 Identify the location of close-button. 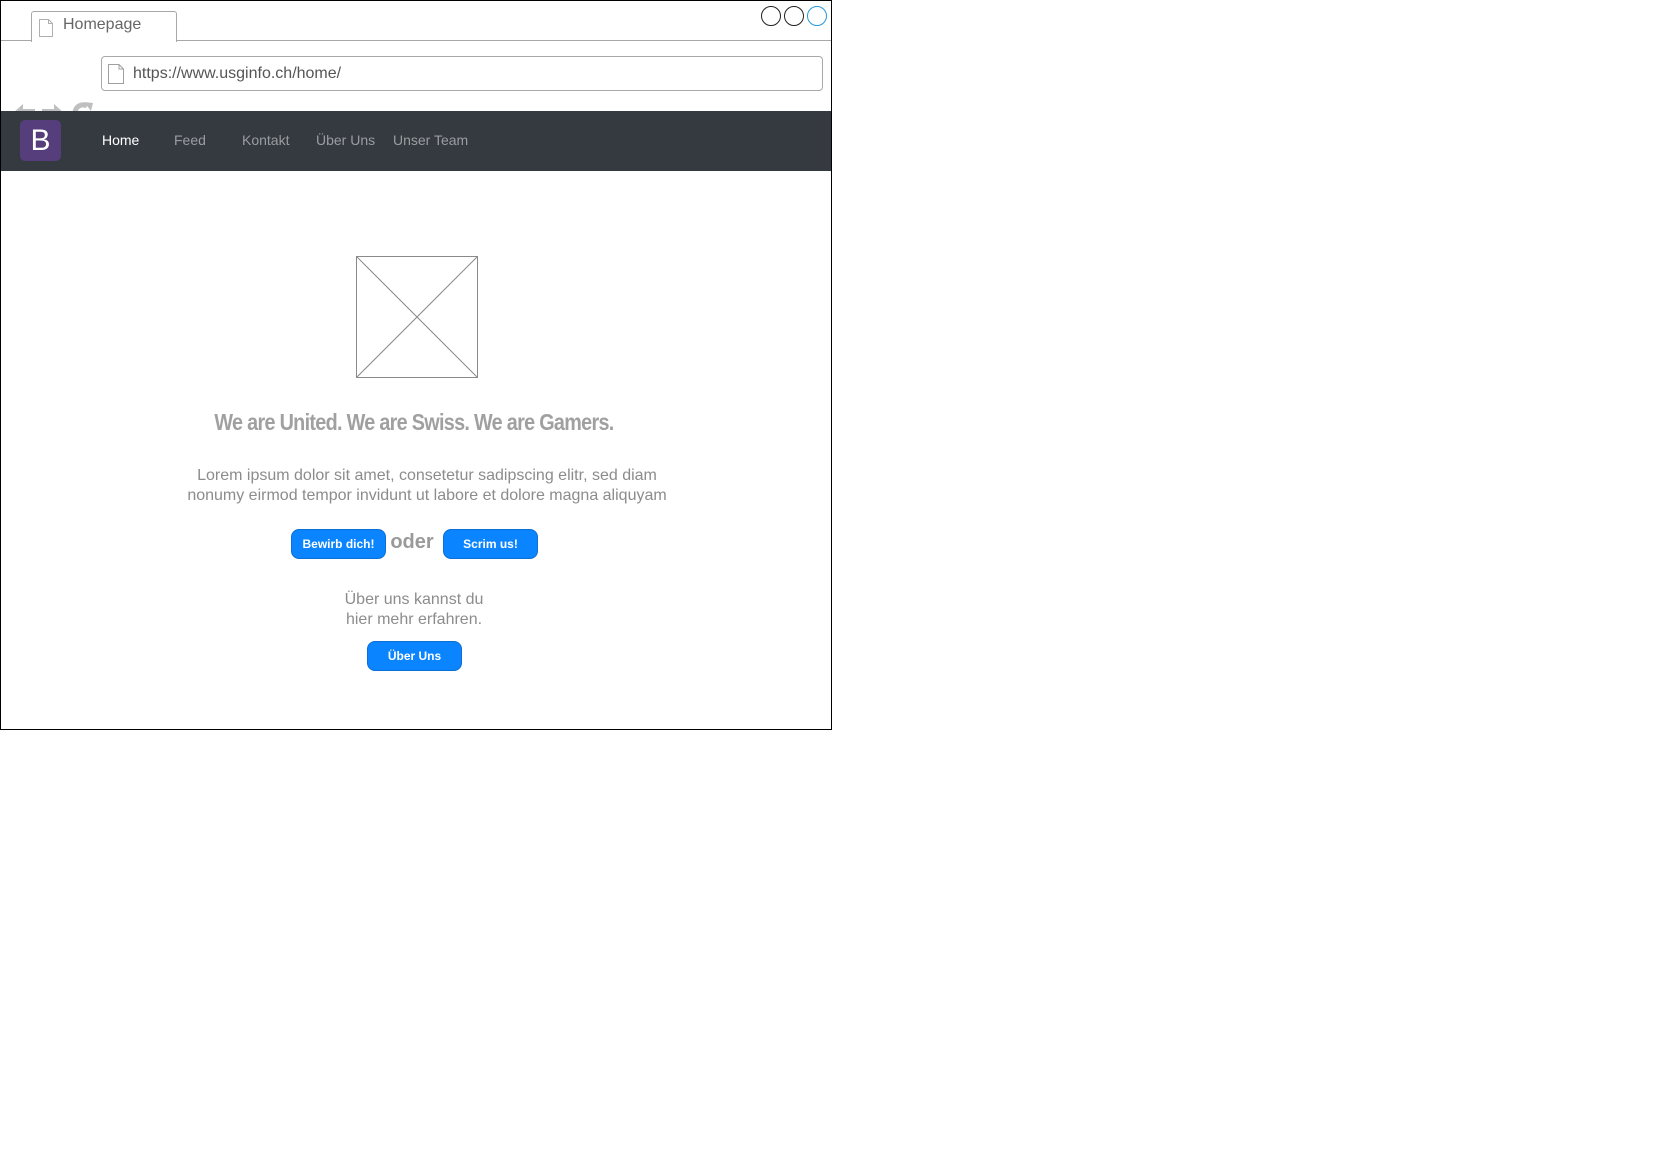
(817, 16).